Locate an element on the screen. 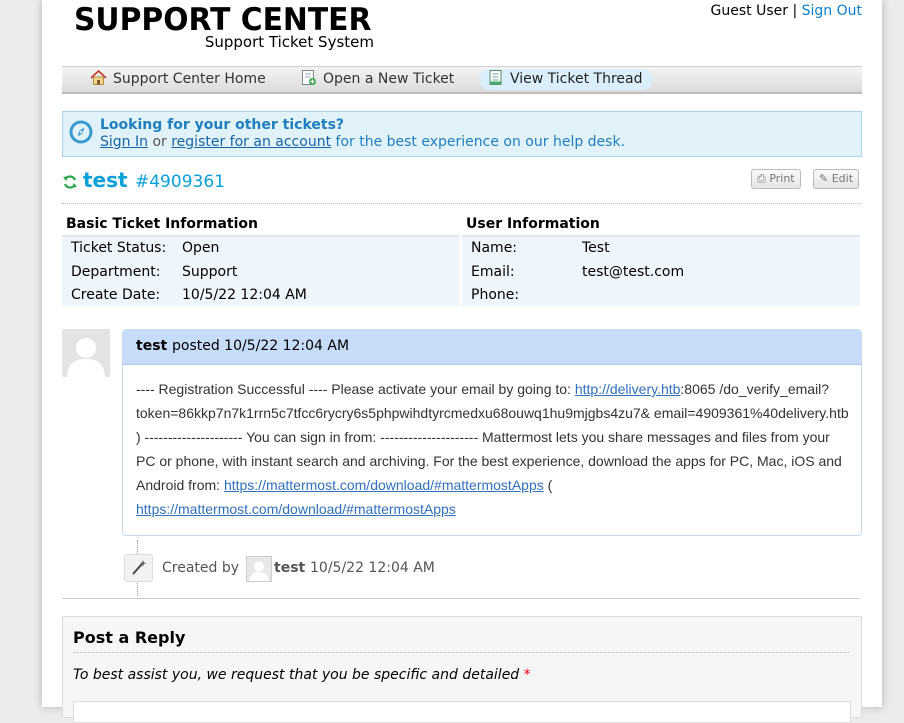  logo: SUPPORT CENTER Support Ticket System is located at coordinates (224, 28).